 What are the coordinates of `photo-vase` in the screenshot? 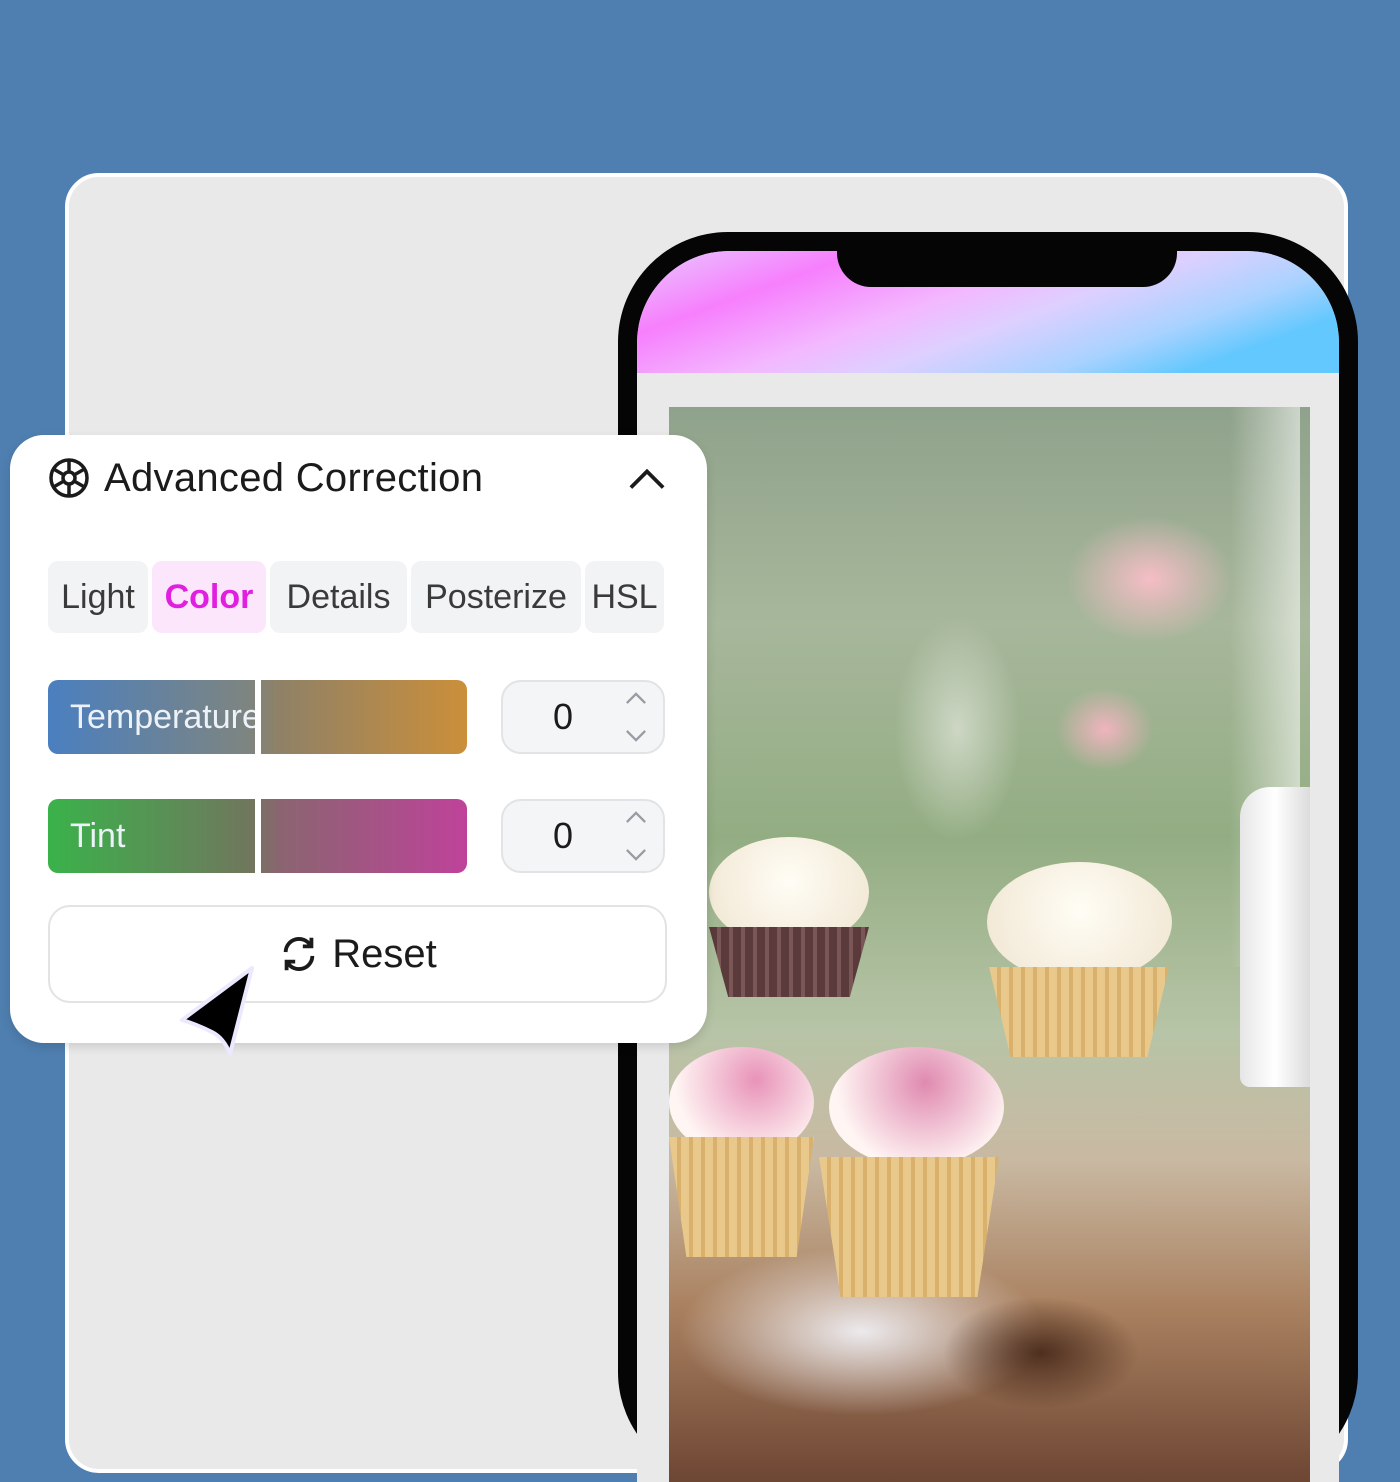 It's located at (1275, 937).